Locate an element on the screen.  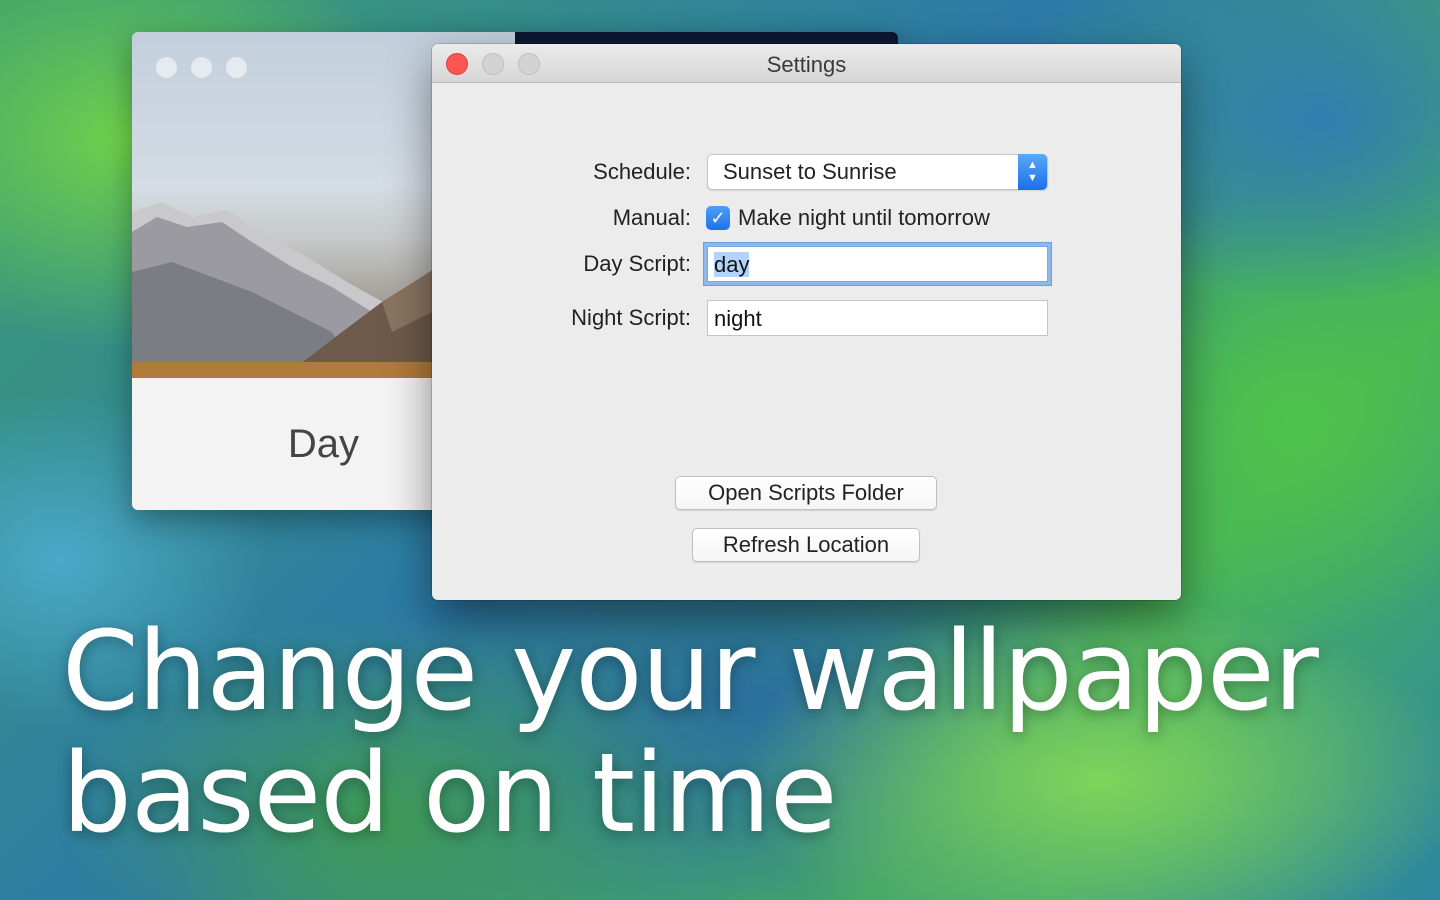
headline-line-1: Change your wallpaper is located at coordinates (690, 671).